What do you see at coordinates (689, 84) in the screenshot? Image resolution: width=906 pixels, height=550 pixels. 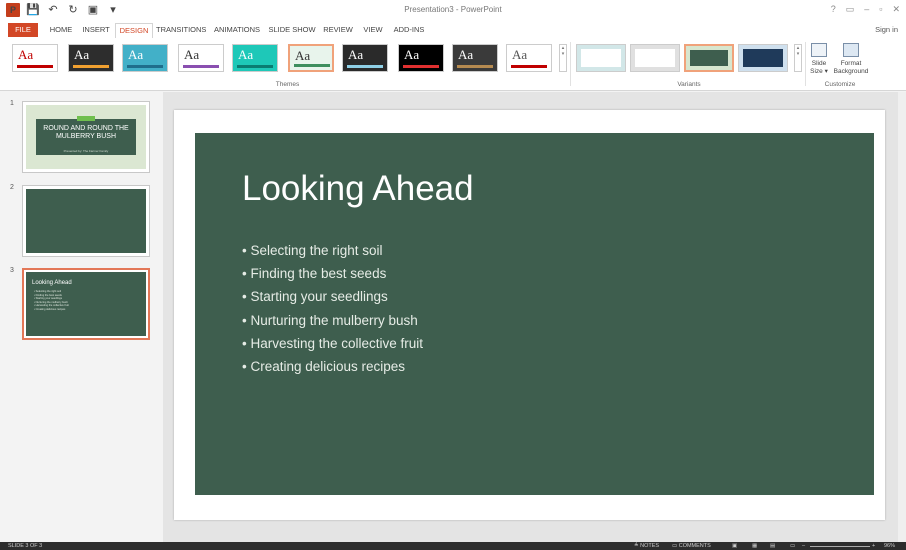 I see `variants-group-label: Variants` at bounding box center [689, 84].